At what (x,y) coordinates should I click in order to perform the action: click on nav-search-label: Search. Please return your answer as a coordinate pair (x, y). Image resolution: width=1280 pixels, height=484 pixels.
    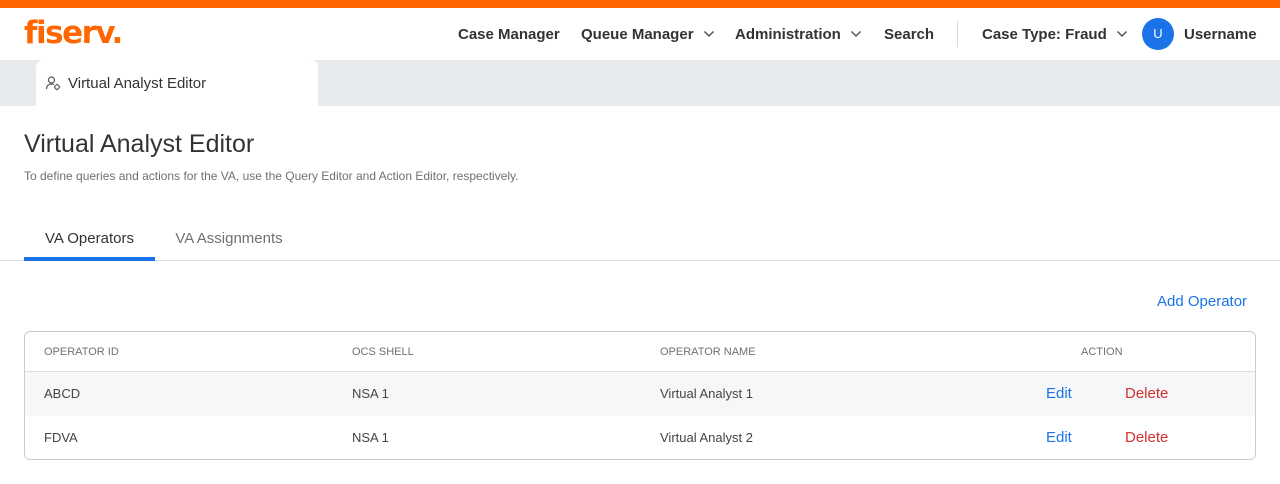
    Looking at the image, I should click on (909, 34).